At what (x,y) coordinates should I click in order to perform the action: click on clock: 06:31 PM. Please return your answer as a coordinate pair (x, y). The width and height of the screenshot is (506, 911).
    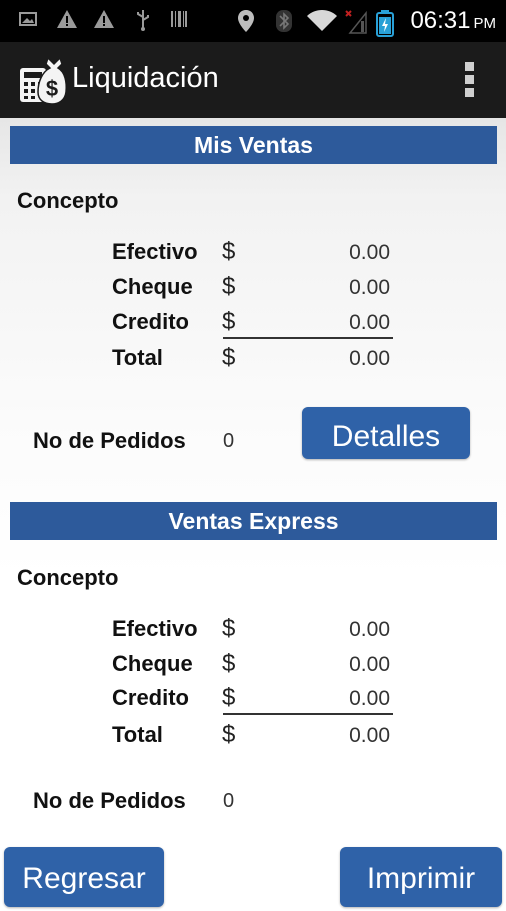
    Looking at the image, I should click on (453, 22).